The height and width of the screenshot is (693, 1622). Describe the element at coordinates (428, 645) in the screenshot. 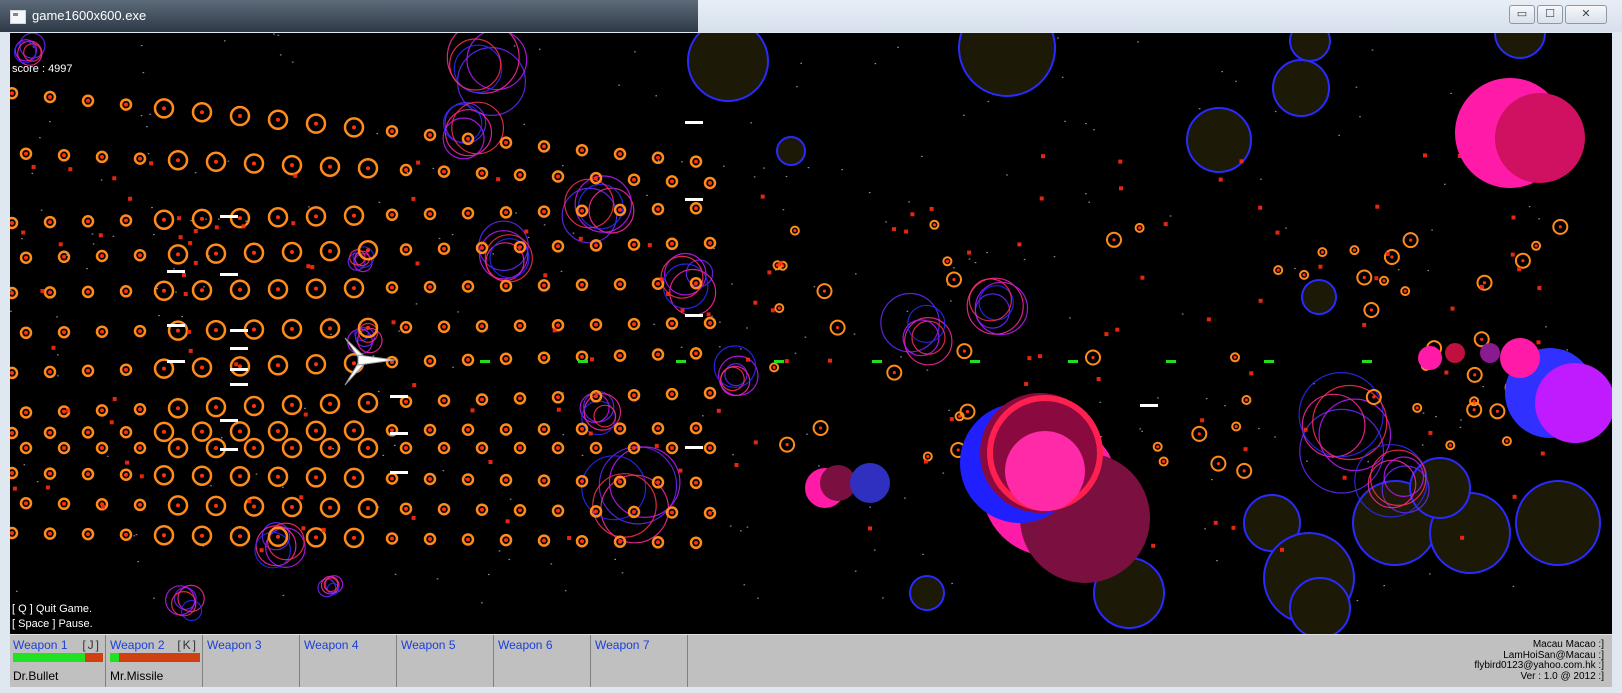

I see `weapon-5-label: Weapon 5` at that location.